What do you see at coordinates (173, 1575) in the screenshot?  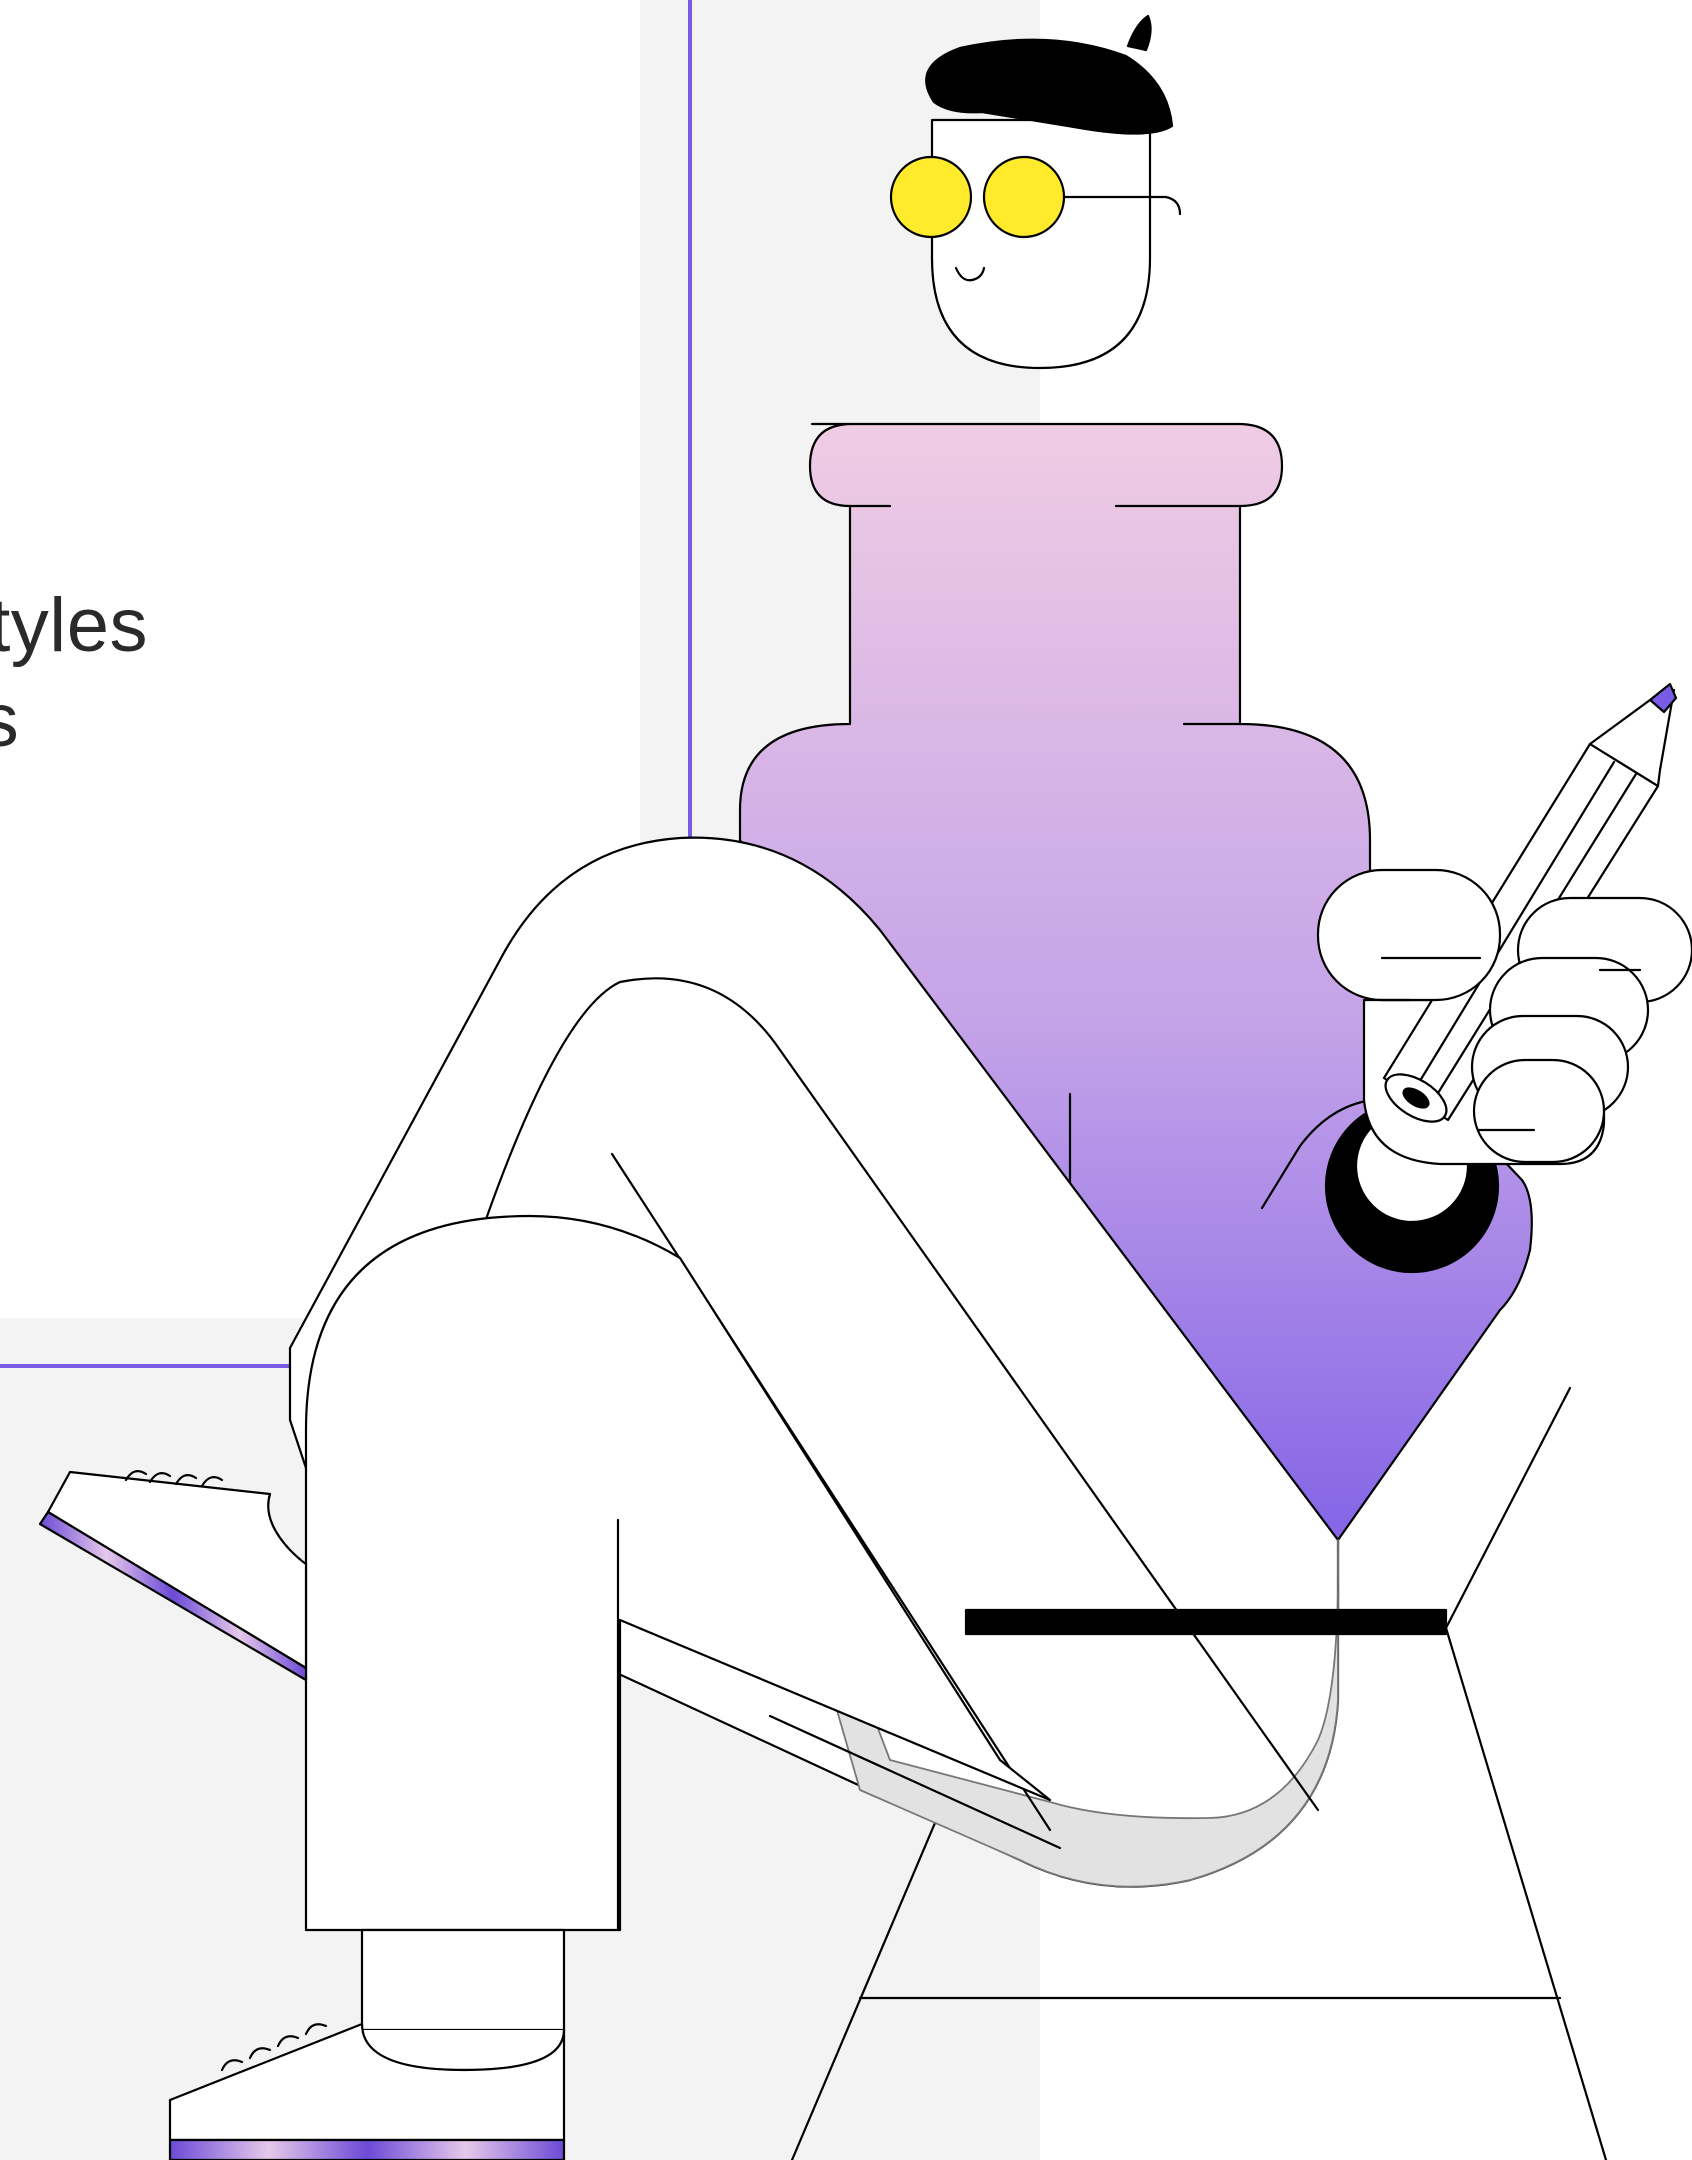 I see `sneaker-back` at bounding box center [173, 1575].